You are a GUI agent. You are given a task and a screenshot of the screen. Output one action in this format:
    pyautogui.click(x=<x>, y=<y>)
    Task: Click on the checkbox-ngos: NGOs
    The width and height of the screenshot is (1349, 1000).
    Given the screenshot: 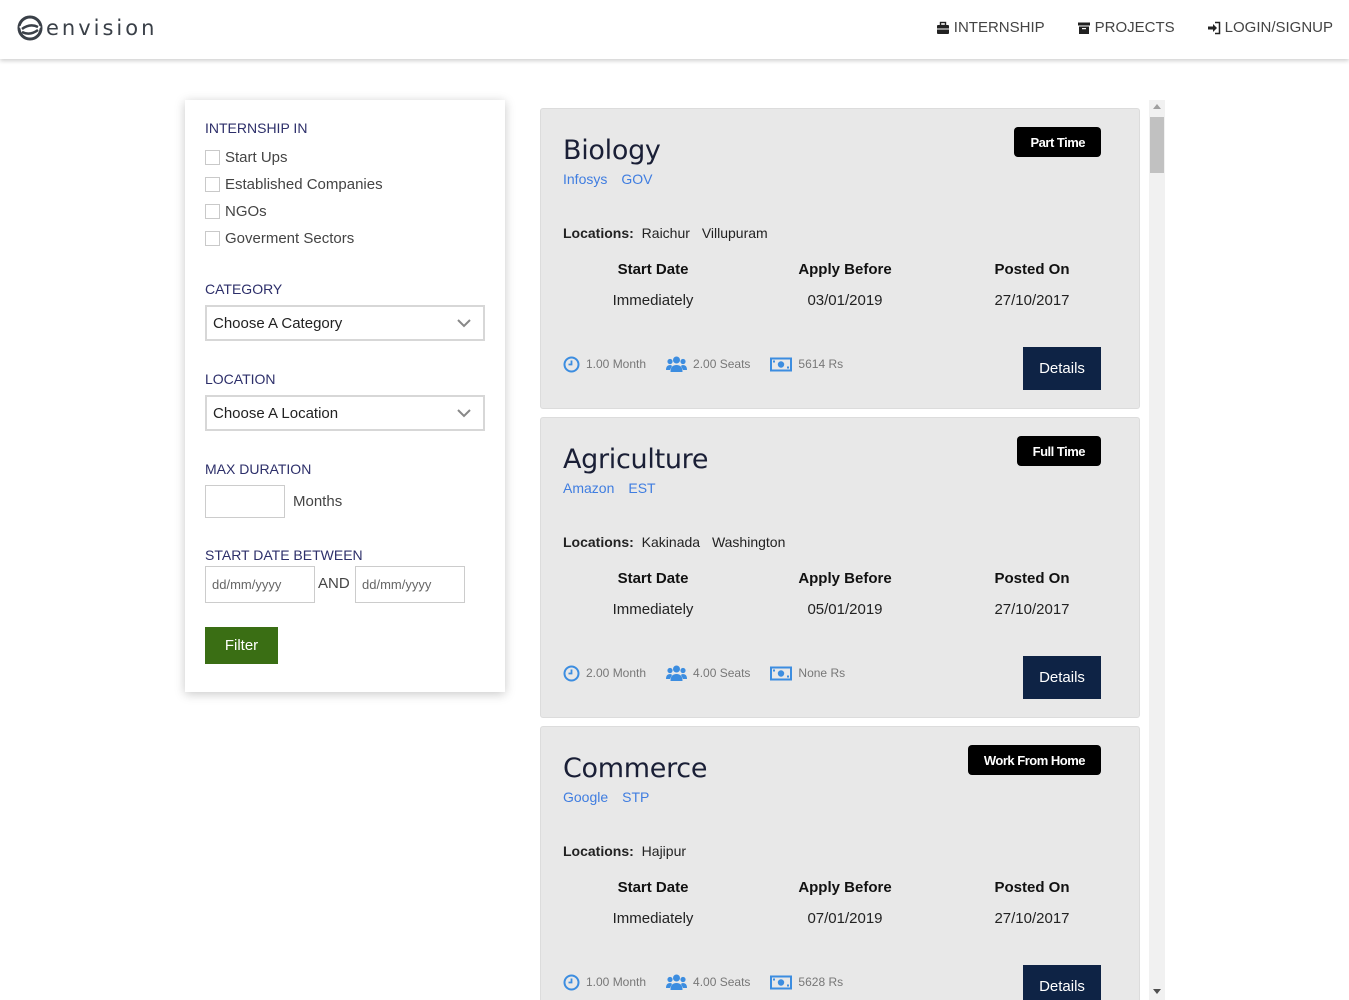 What is the action you would take?
    pyautogui.click(x=236, y=211)
    